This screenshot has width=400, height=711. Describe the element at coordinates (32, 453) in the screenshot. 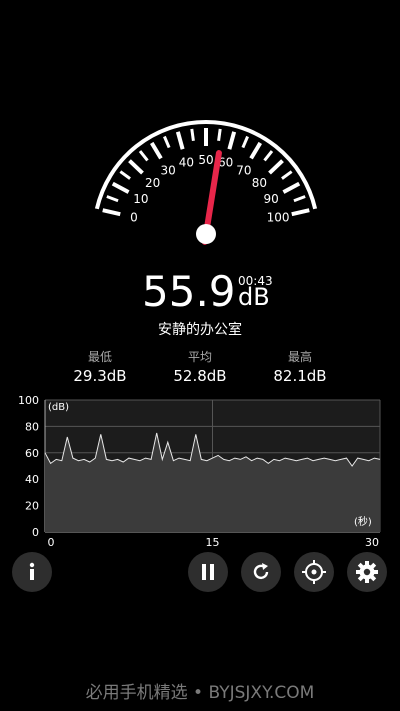

I see `y-tick-label: 60` at that location.